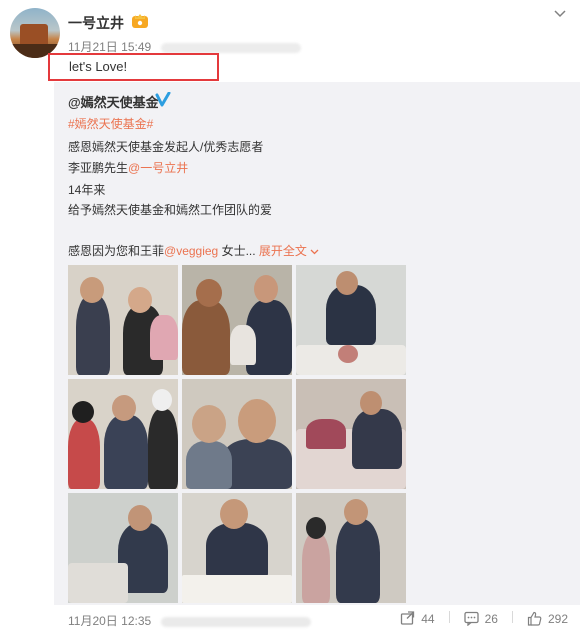  What do you see at coordinates (166, 147) in the screenshot?
I see `repost-line-1: 感恩嫣然天使基金发起人/优秀志愿者` at bounding box center [166, 147].